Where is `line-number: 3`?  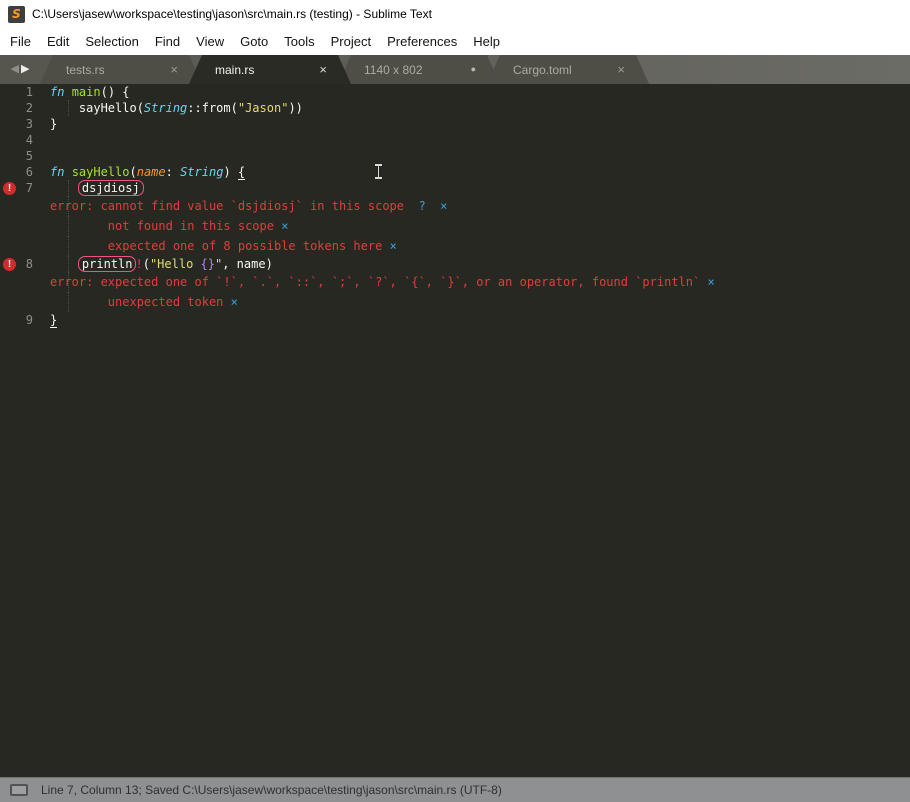
line-number: 3 is located at coordinates (29, 124).